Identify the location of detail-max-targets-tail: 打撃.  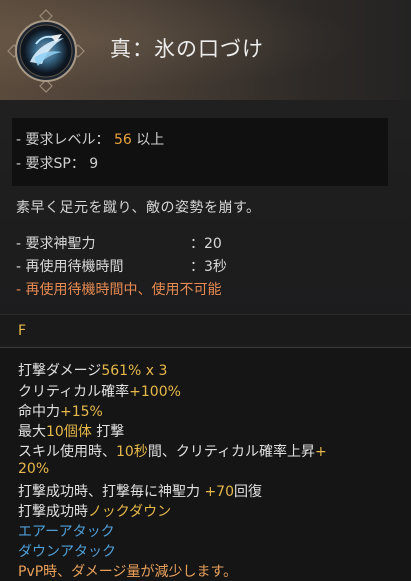
(108, 432).